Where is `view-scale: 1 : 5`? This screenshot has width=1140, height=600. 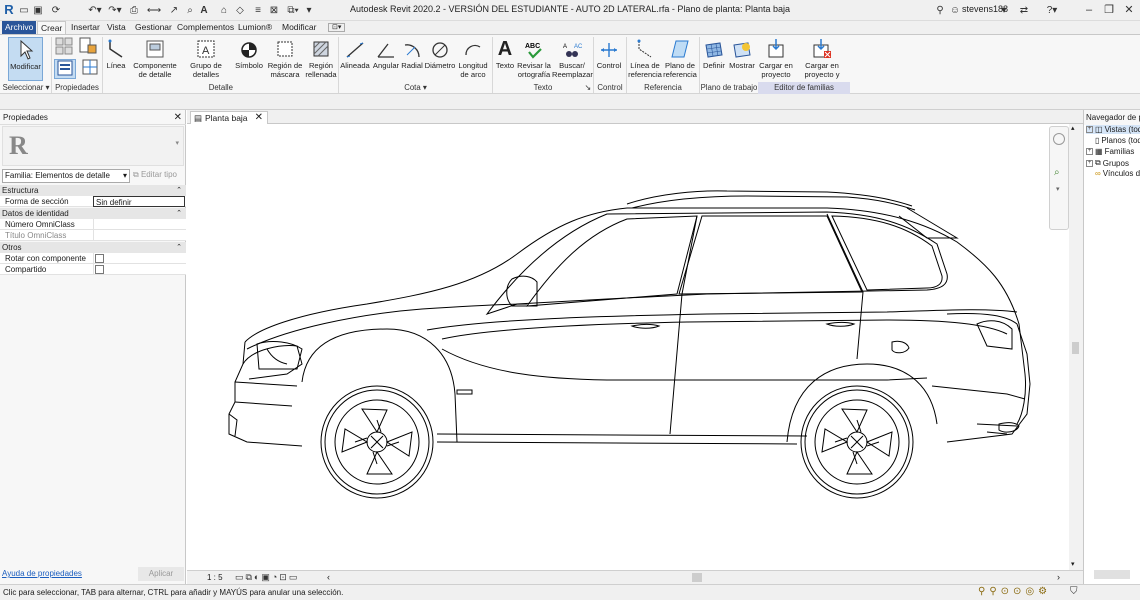
view-scale: 1 : 5 is located at coordinates (215, 577).